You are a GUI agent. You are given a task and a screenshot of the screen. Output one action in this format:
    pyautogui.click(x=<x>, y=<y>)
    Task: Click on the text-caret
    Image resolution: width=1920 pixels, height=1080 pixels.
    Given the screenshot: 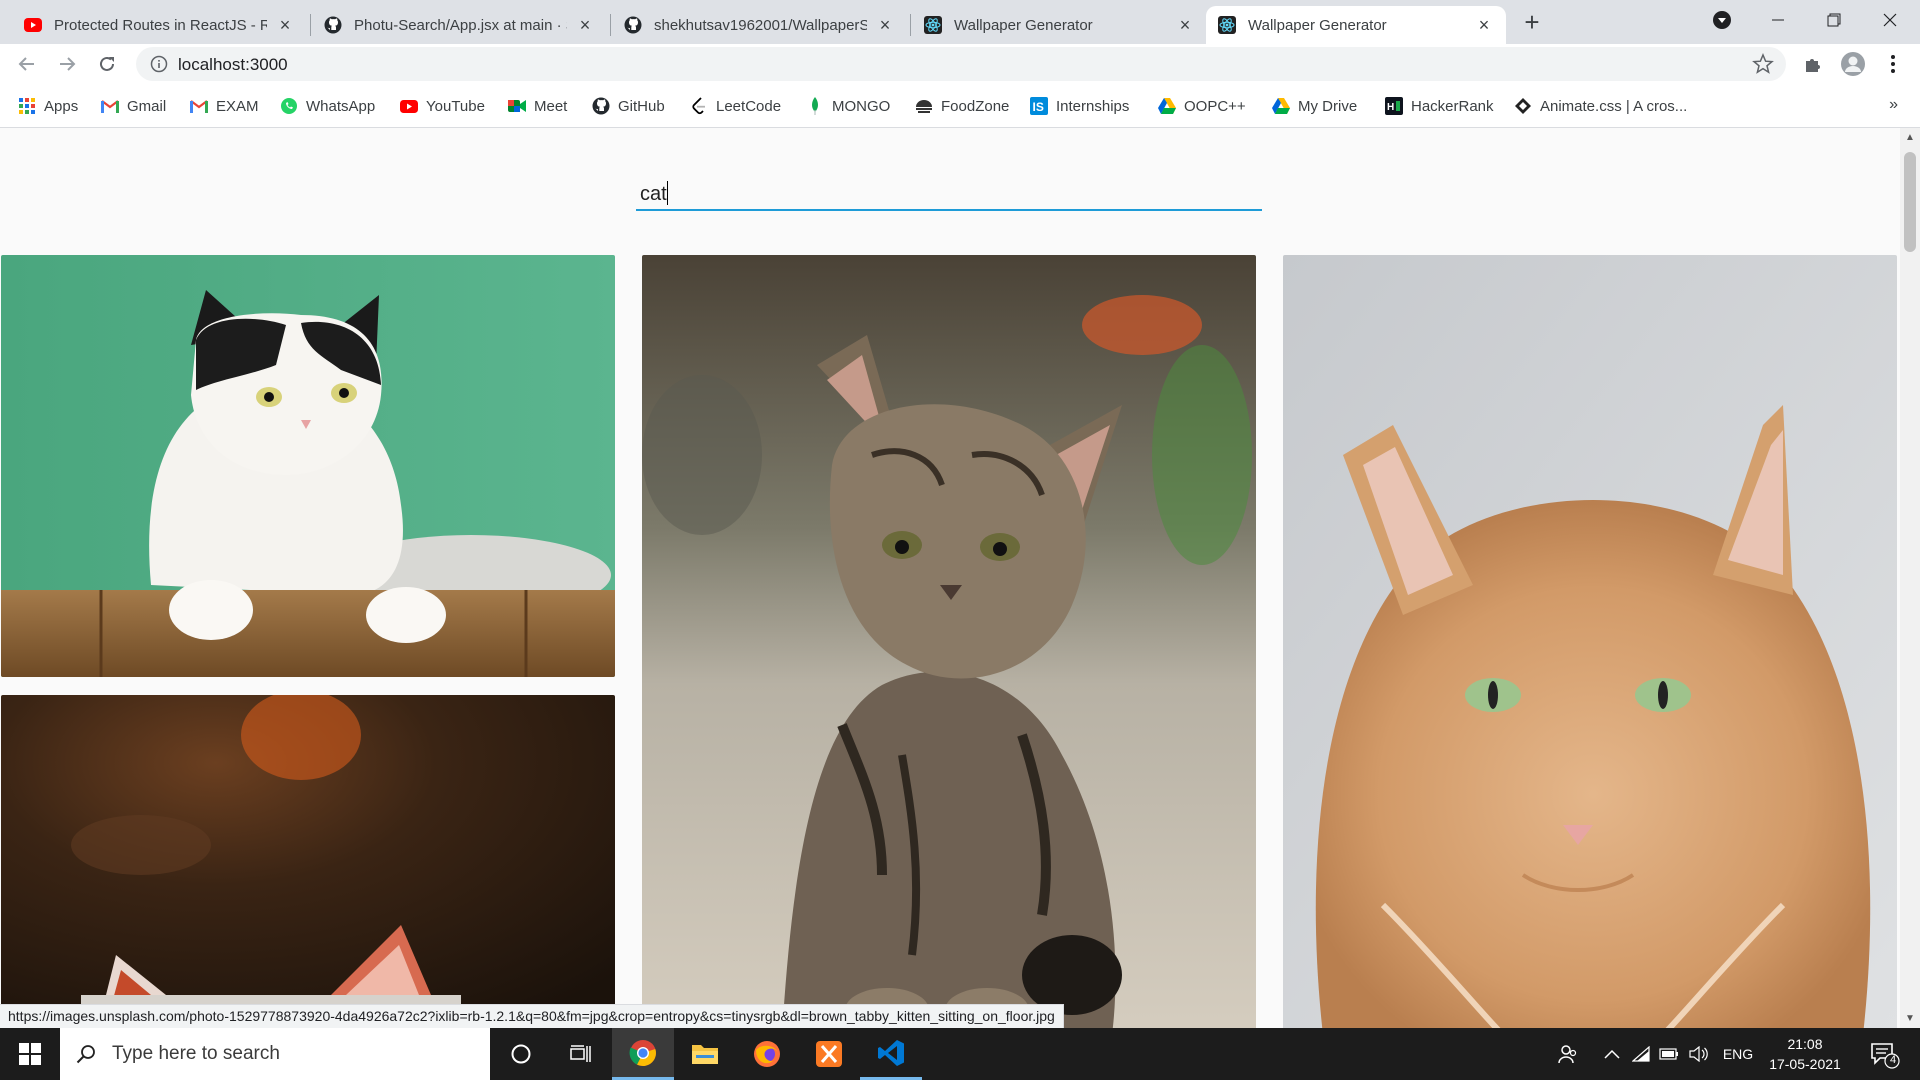 What is the action you would take?
    pyautogui.click(x=667, y=193)
    